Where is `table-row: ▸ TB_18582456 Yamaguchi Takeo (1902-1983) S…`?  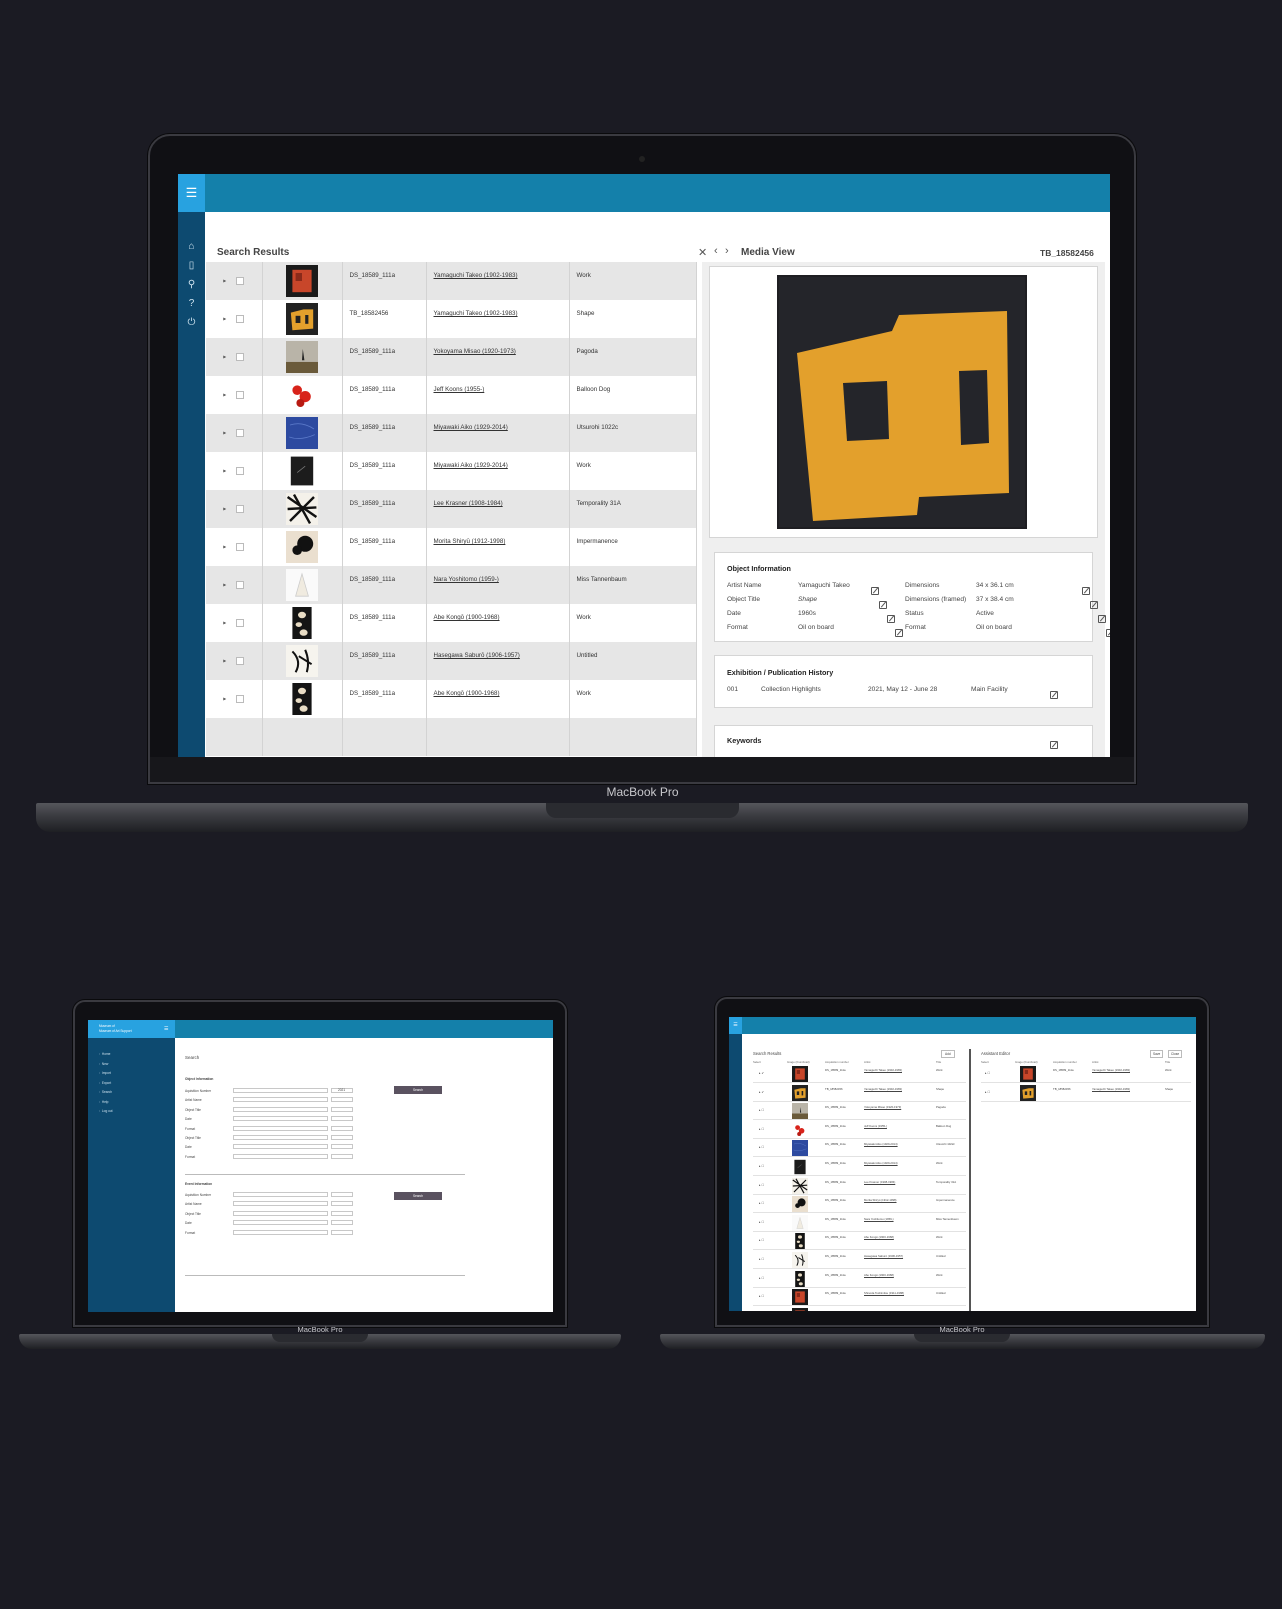 table-row: ▸ TB_18582456 Yamaguchi Takeo (1902-1983) S… is located at coordinates (451, 319).